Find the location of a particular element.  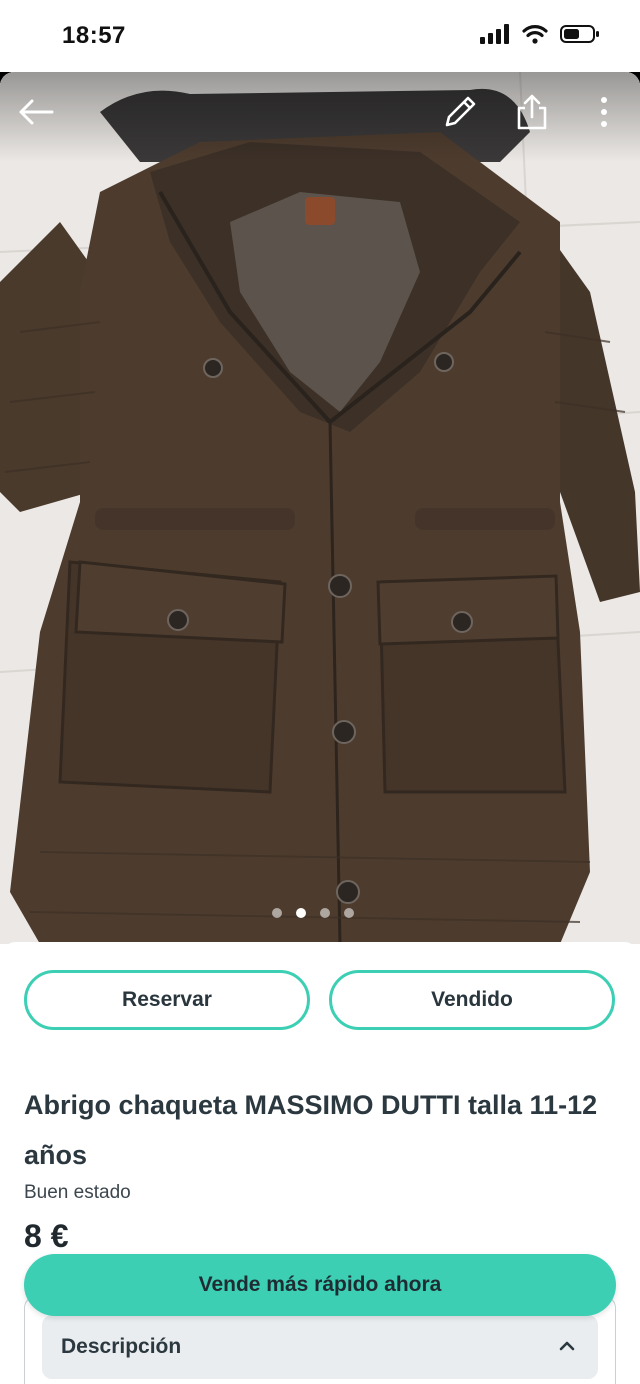

status-icons is located at coordinates (540, 34).